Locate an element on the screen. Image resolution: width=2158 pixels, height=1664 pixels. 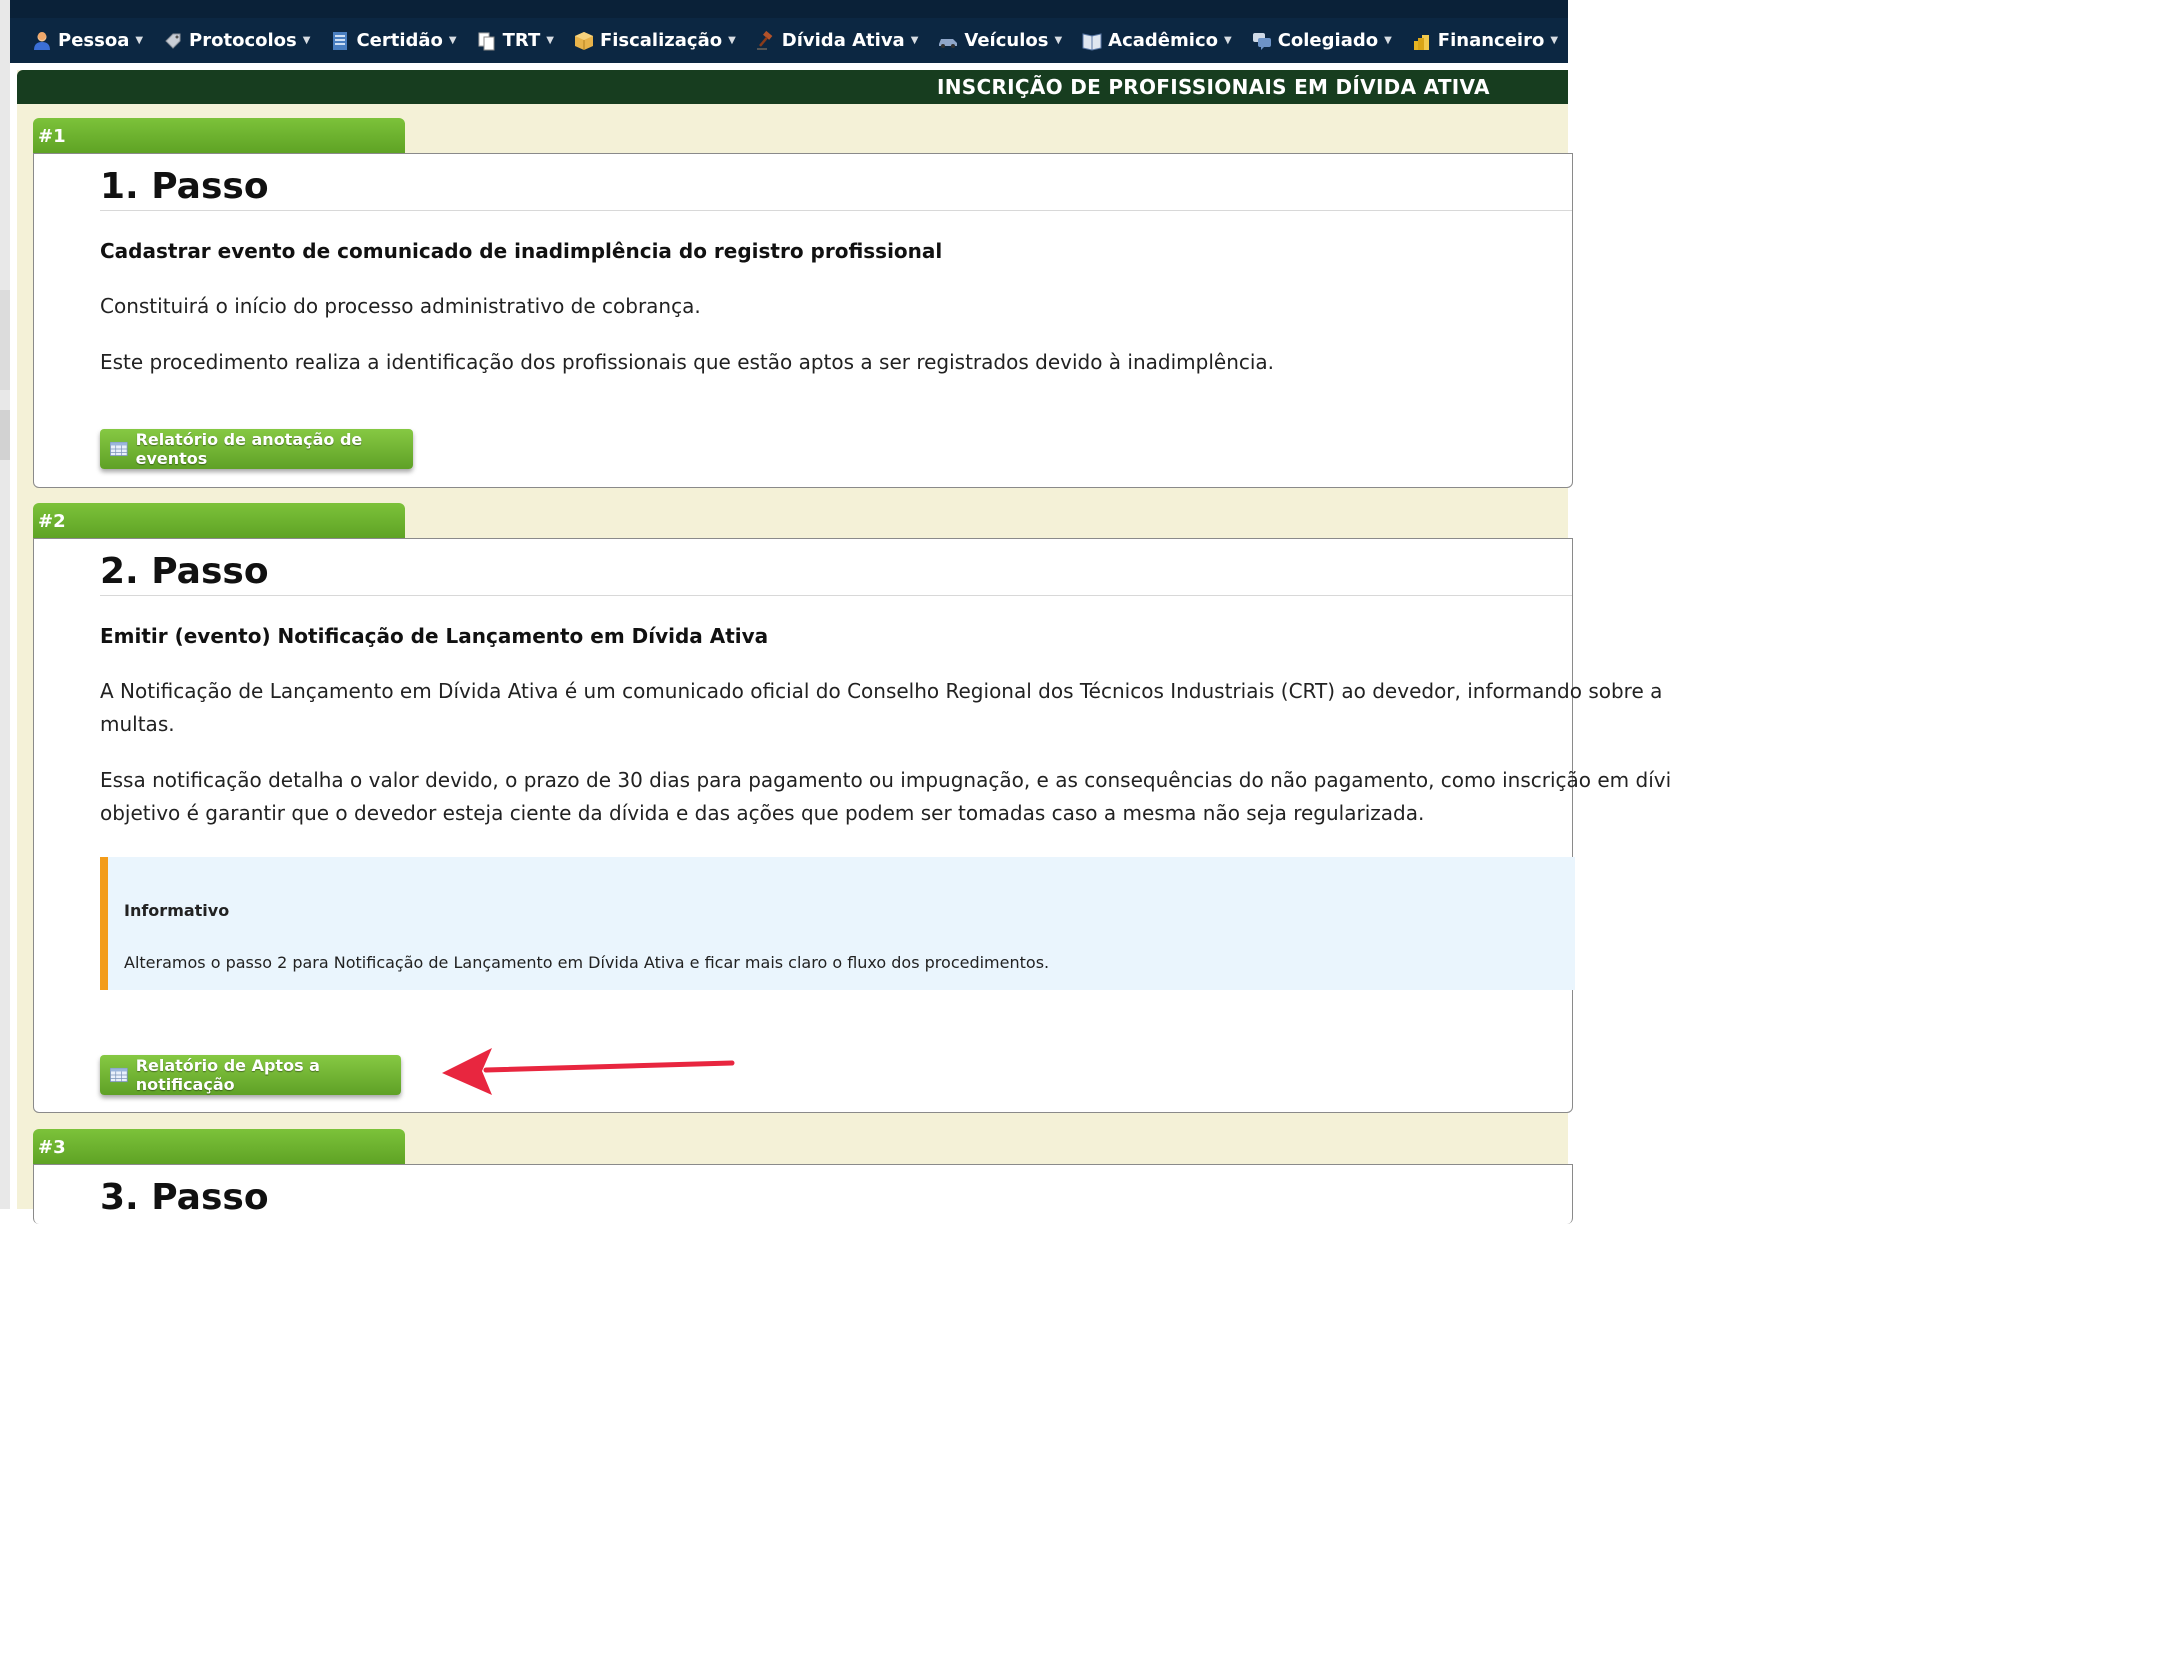
step-tab-3: #3 is located at coordinates (219, 1147).